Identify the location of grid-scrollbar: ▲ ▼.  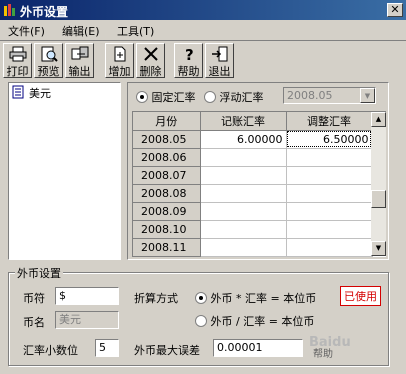
(378, 184).